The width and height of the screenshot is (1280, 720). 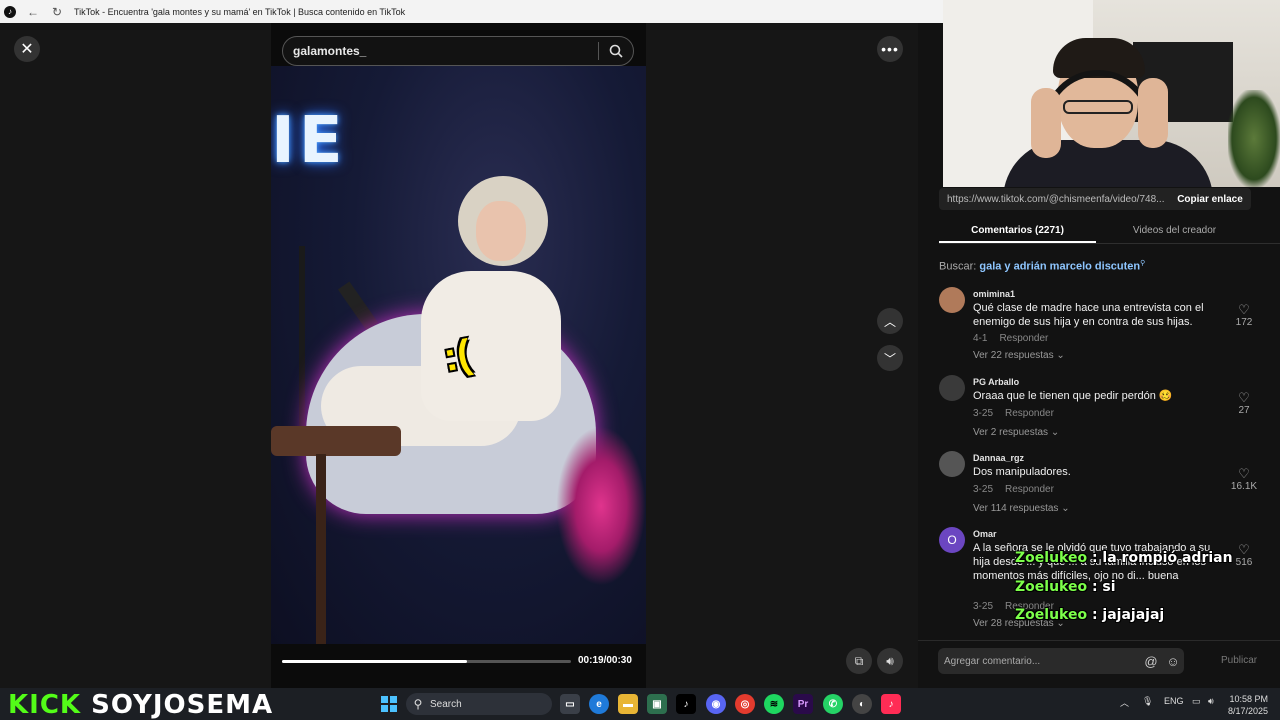 I want to click on search-input: galamontes_, so click(x=440, y=51).